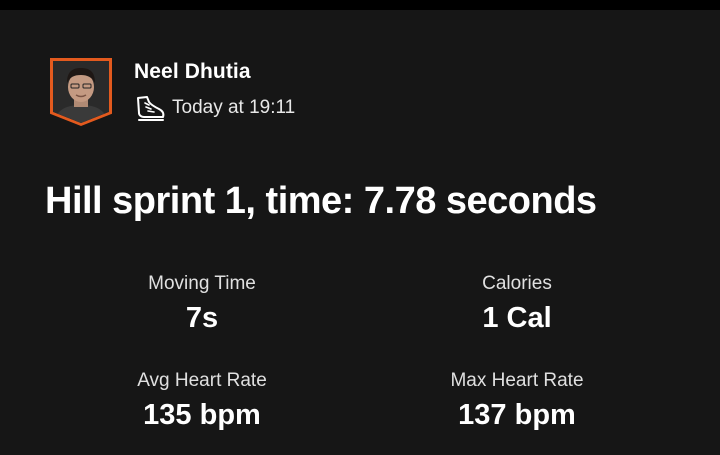 This screenshot has height=455, width=720. I want to click on stat-label: Avg Heart Rate, so click(202, 380).